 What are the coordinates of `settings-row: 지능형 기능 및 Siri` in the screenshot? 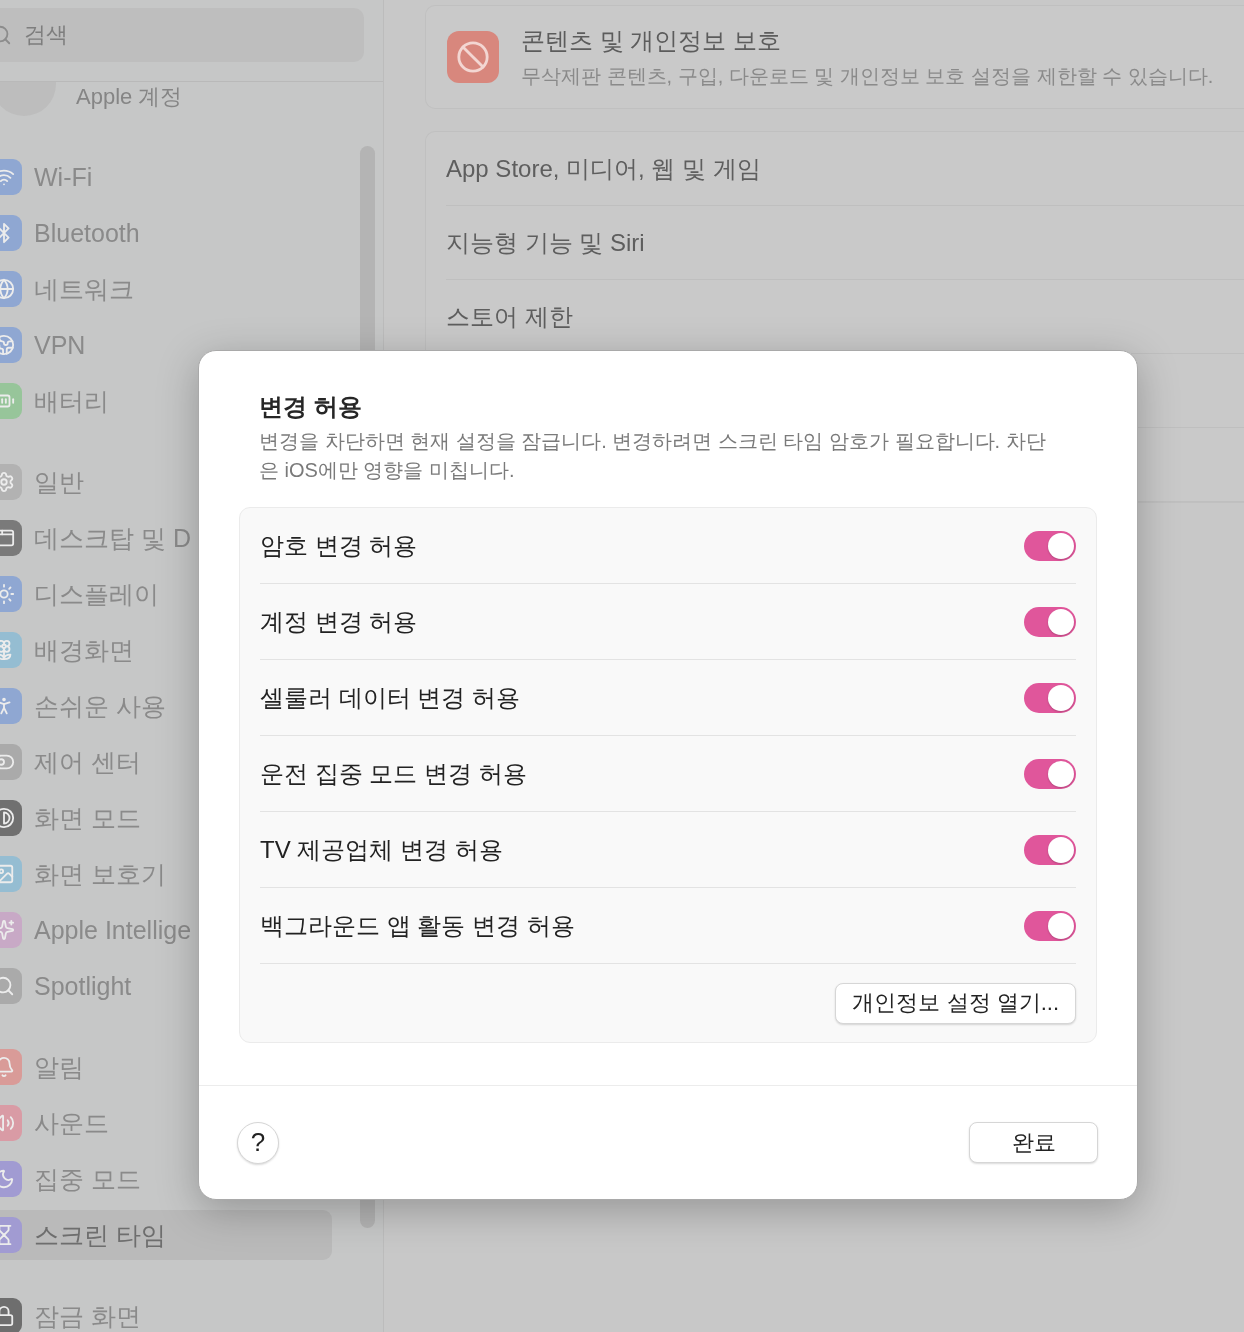 It's located at (545, 242).